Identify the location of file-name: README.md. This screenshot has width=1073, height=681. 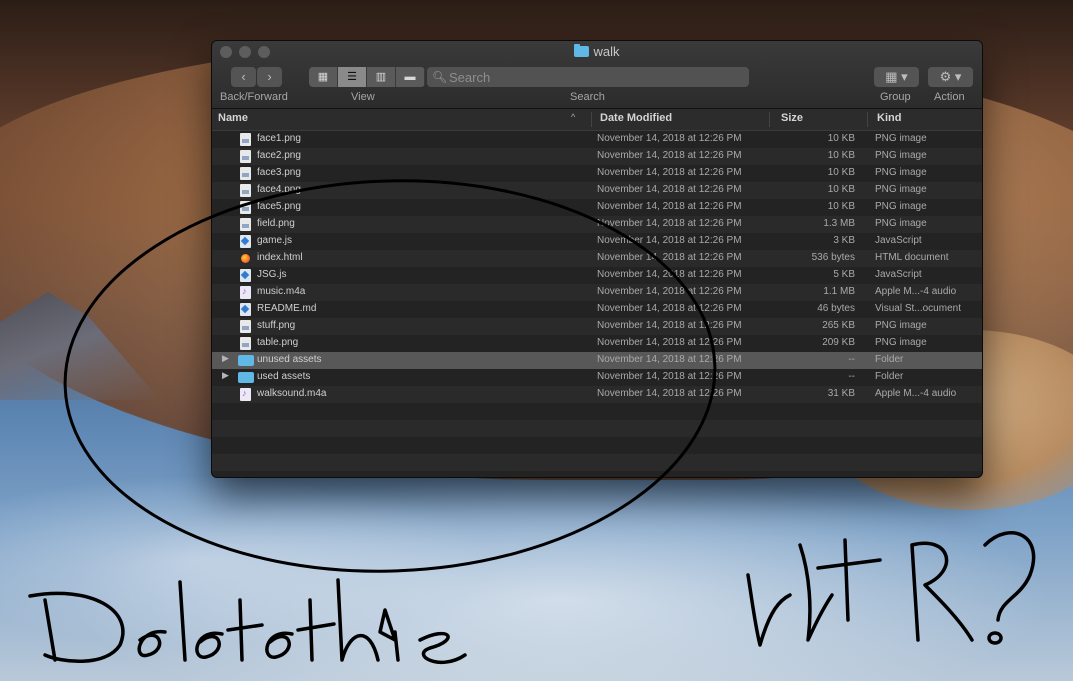
(287, 308).